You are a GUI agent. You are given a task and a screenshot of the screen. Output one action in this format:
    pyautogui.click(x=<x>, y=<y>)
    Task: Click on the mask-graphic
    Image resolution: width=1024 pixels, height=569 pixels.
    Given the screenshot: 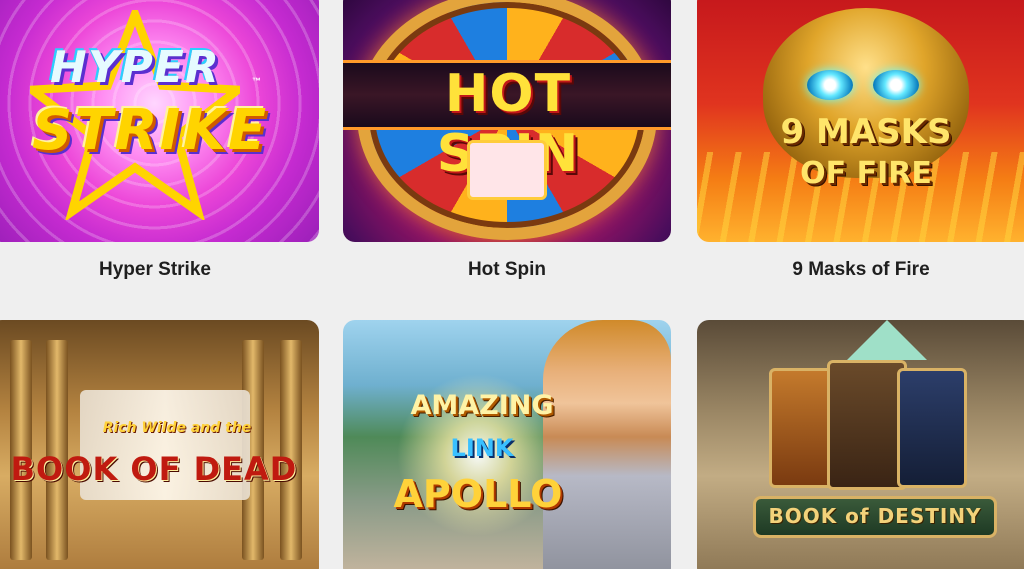 What is the action you would take?
    pyautogui.click(x=866, y=93)
    